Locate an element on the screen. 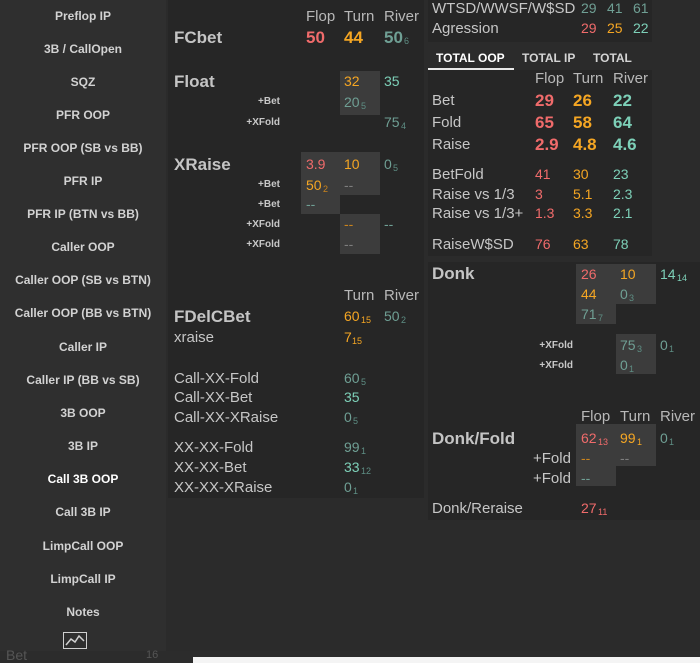 The width and height of the screenshot is (700, 663). tab-total: TOTAL is located at coordinates (612, 58).